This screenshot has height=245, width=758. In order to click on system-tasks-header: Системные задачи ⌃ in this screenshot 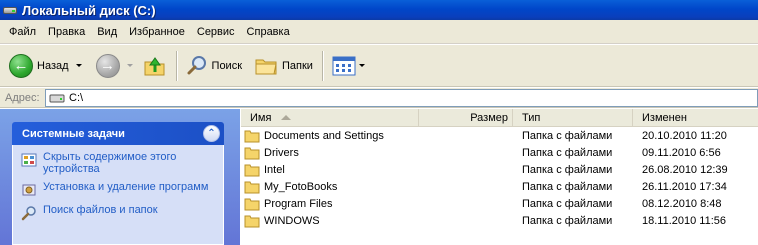, I will do `click(118, 133)`.